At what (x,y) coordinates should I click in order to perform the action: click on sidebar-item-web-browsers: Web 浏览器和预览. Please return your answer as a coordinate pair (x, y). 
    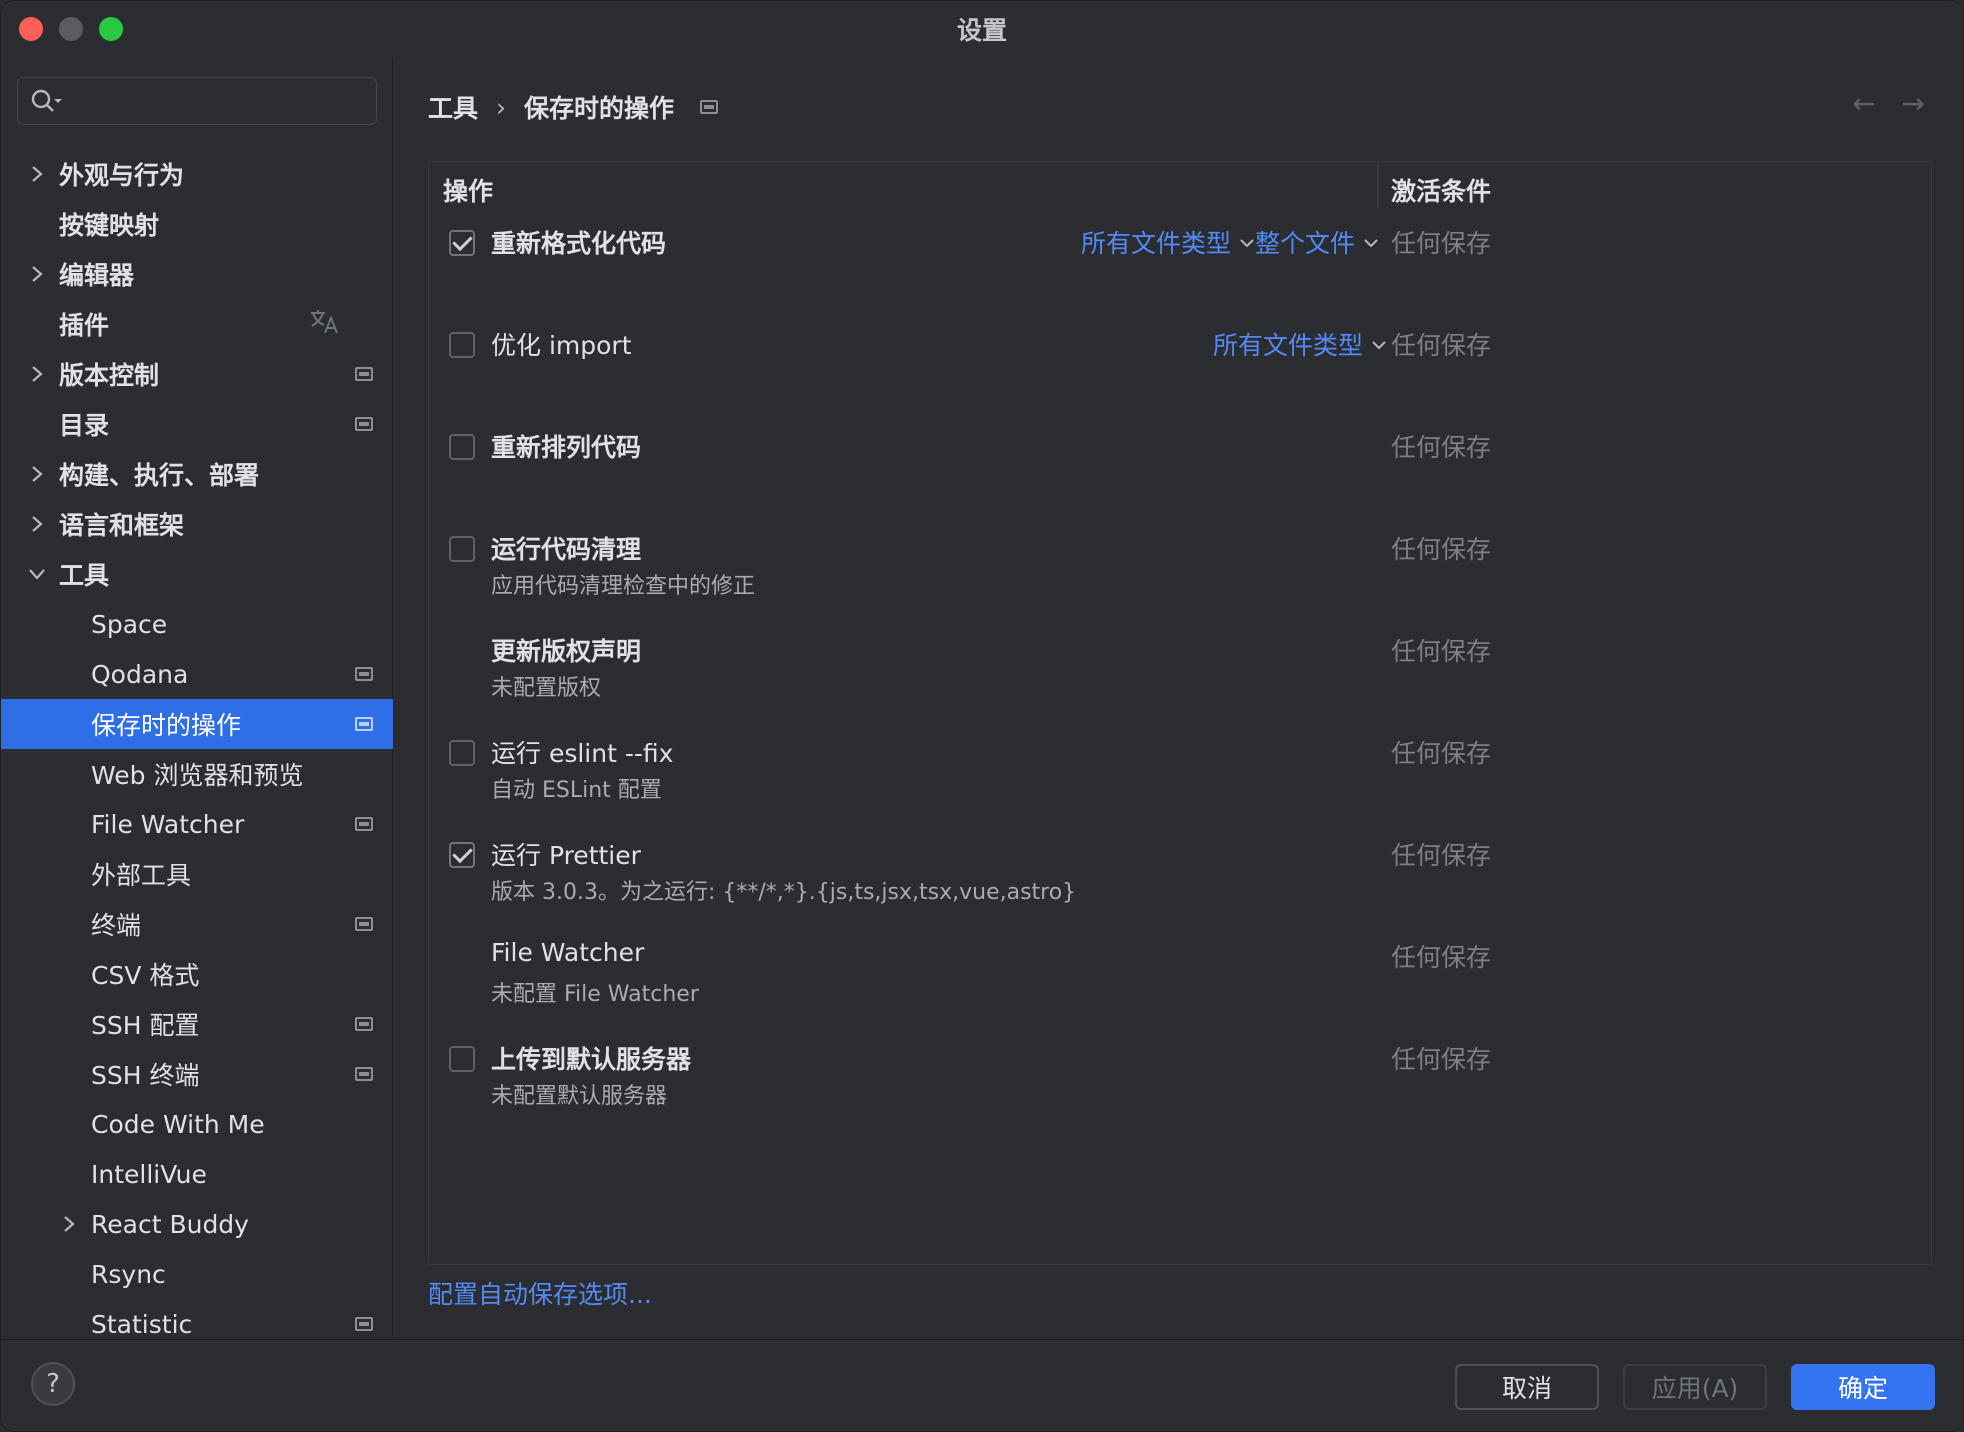
    Looking at the image, I should click on (197, 774).